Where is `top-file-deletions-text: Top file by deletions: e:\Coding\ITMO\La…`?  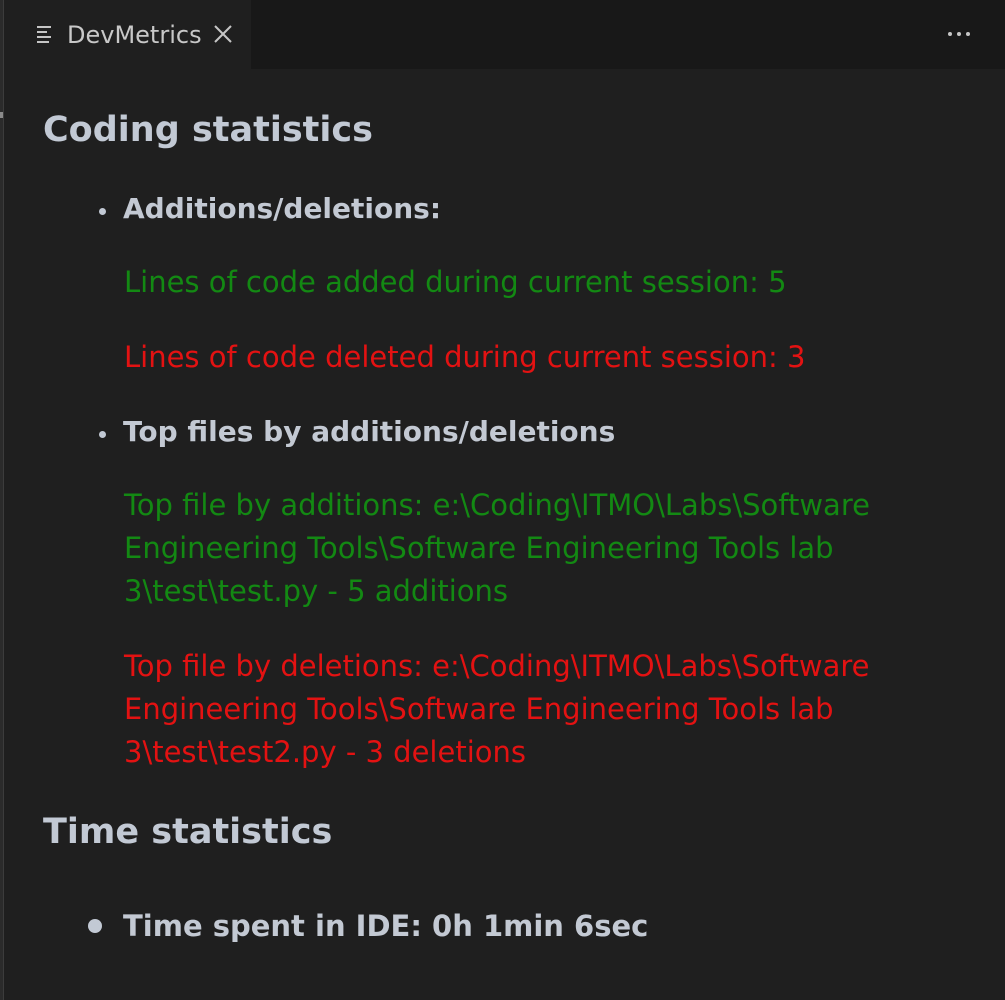
top-file-deletions-text: Top file by deletions: e:\Coding\ITMO\La… is located at coordinates (497, 709).